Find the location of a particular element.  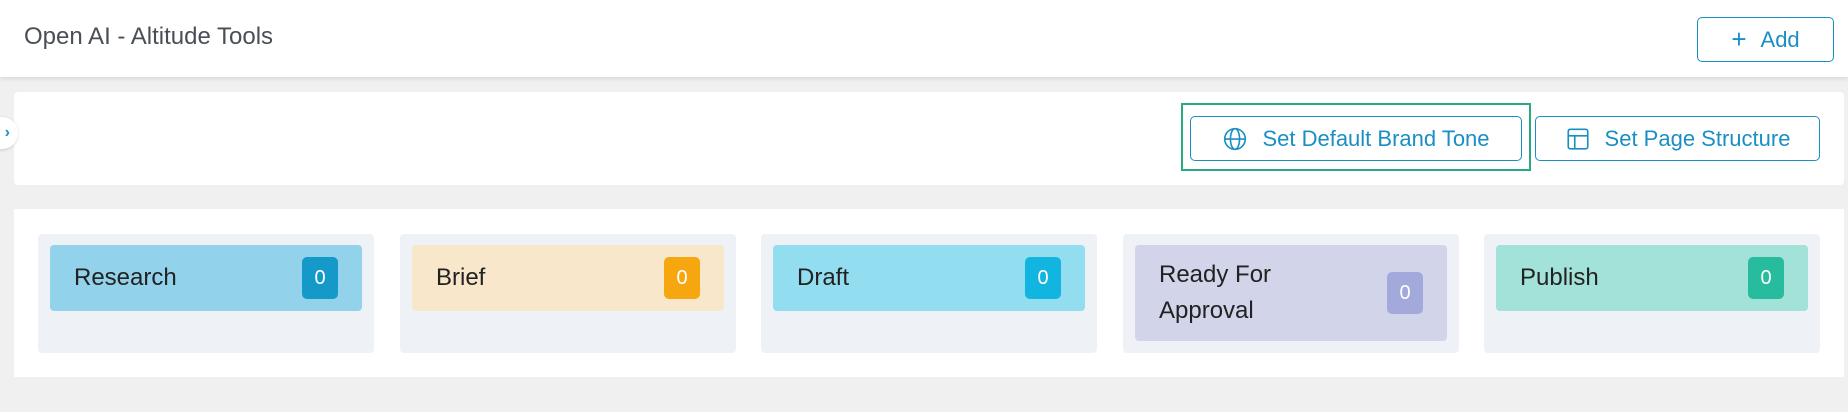

column-research: Research 0 is located at coordinates (206, 293).